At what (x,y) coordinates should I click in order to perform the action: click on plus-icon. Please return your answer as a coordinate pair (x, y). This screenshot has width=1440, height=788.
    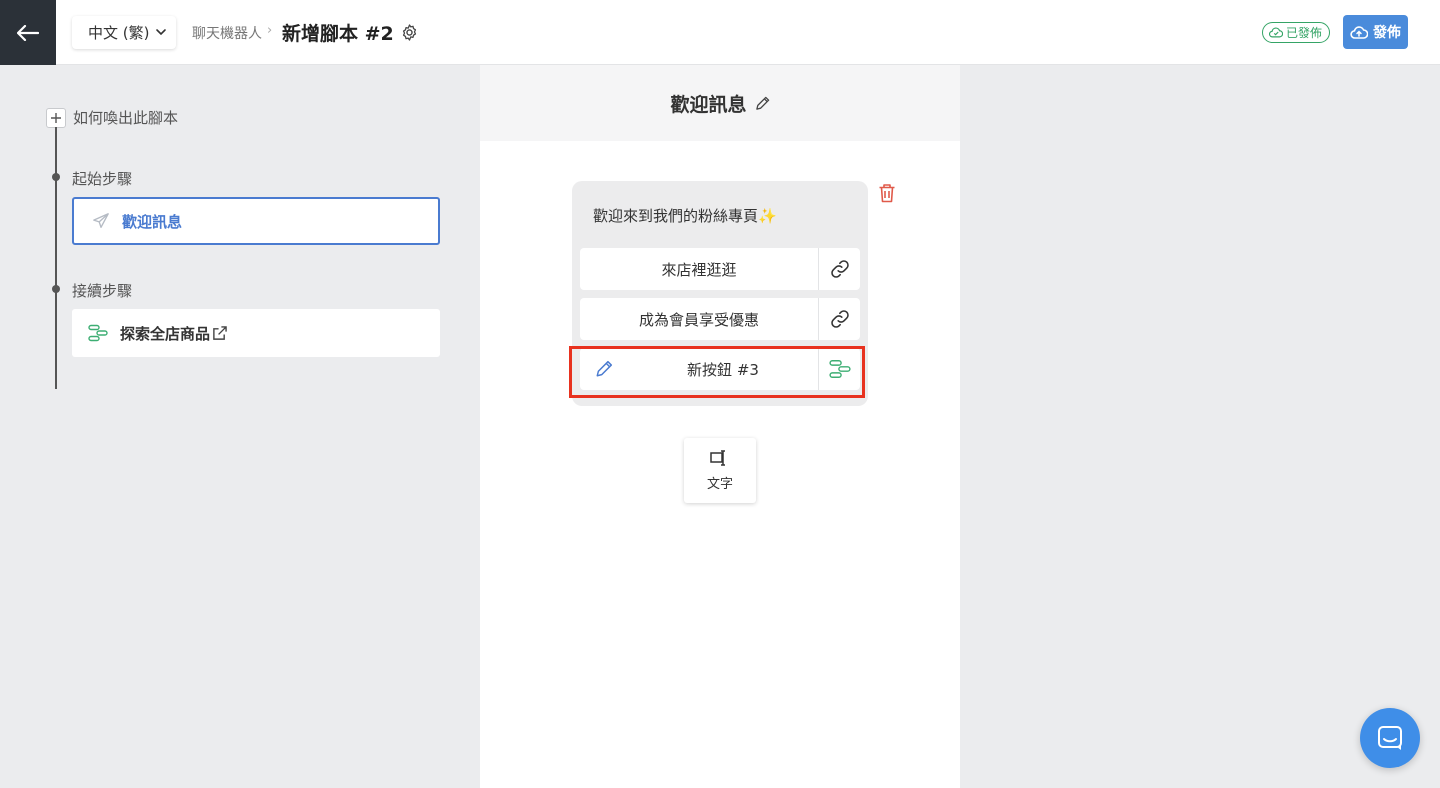
    Looking at the image, I should click on (56, 117).